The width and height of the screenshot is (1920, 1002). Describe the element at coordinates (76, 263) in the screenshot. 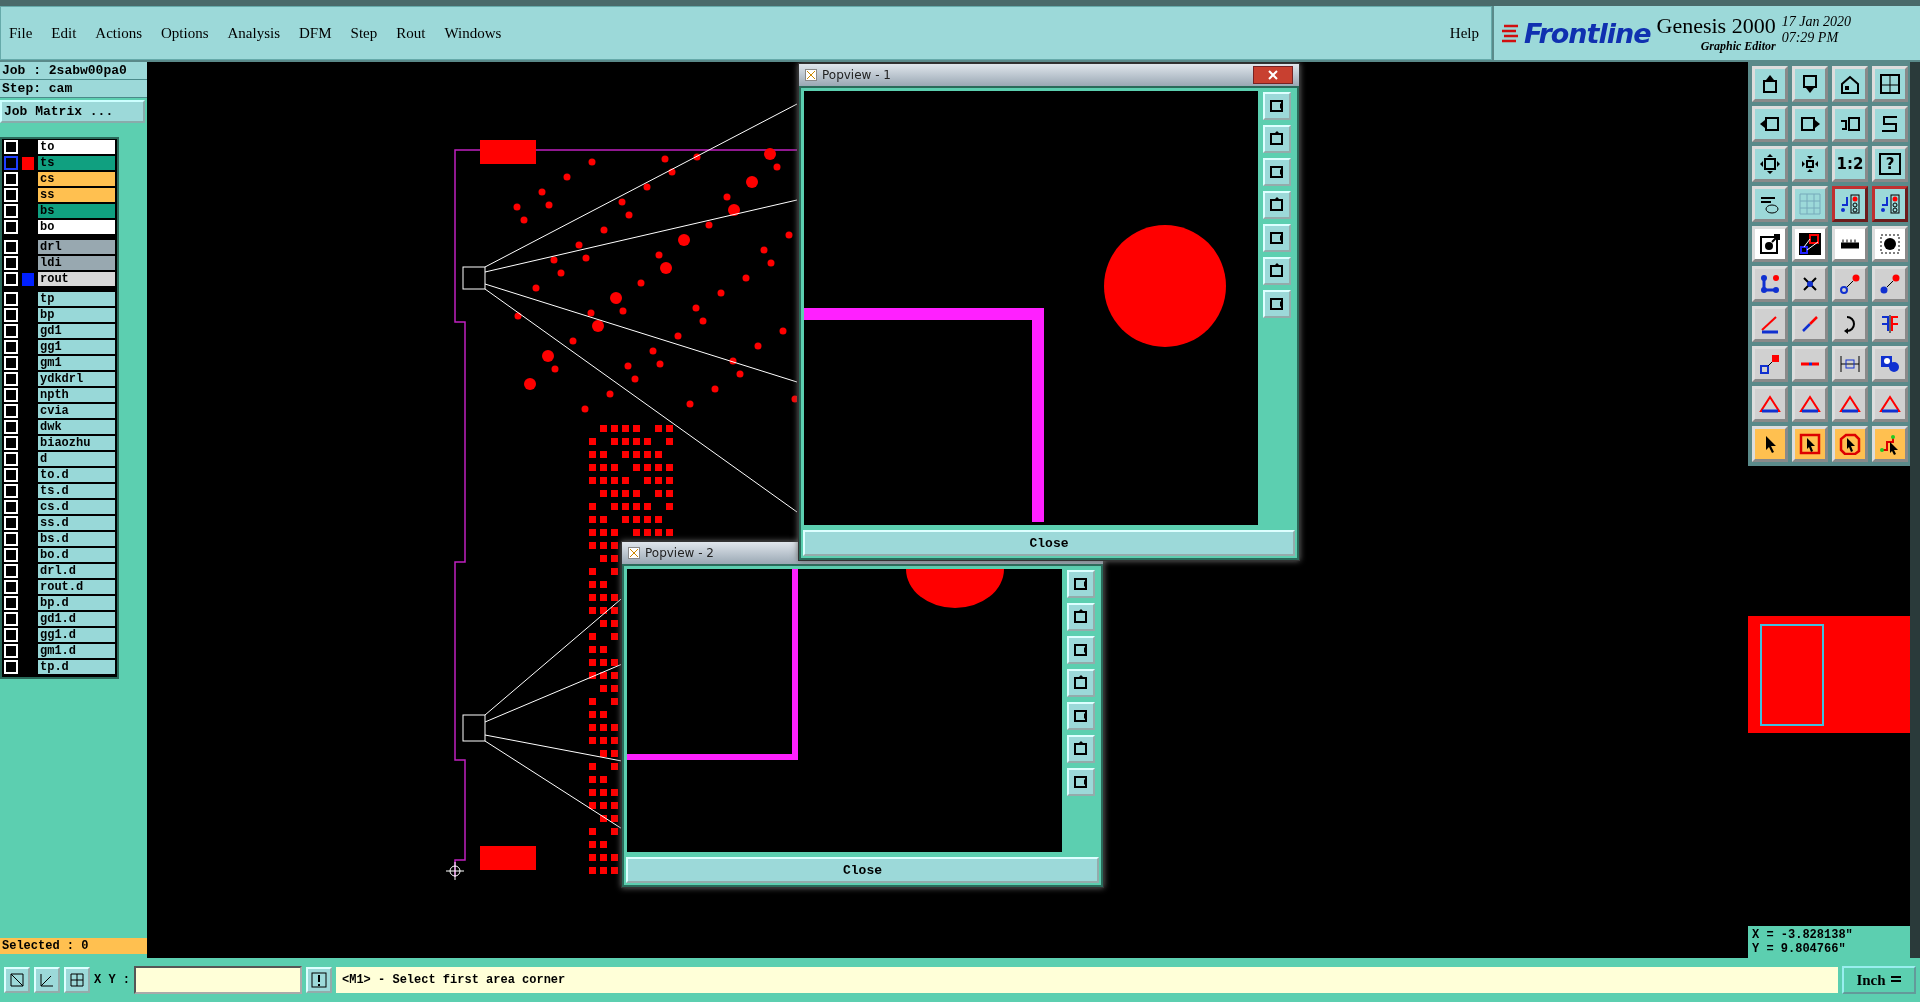

I see `layer-name: ldi` at that location.